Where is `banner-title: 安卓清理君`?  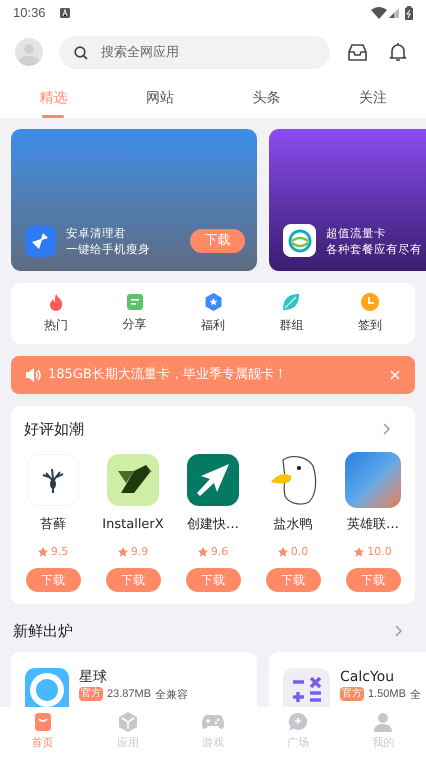 banner-title: 安卓清理君 is located at coordinates (96, 233).